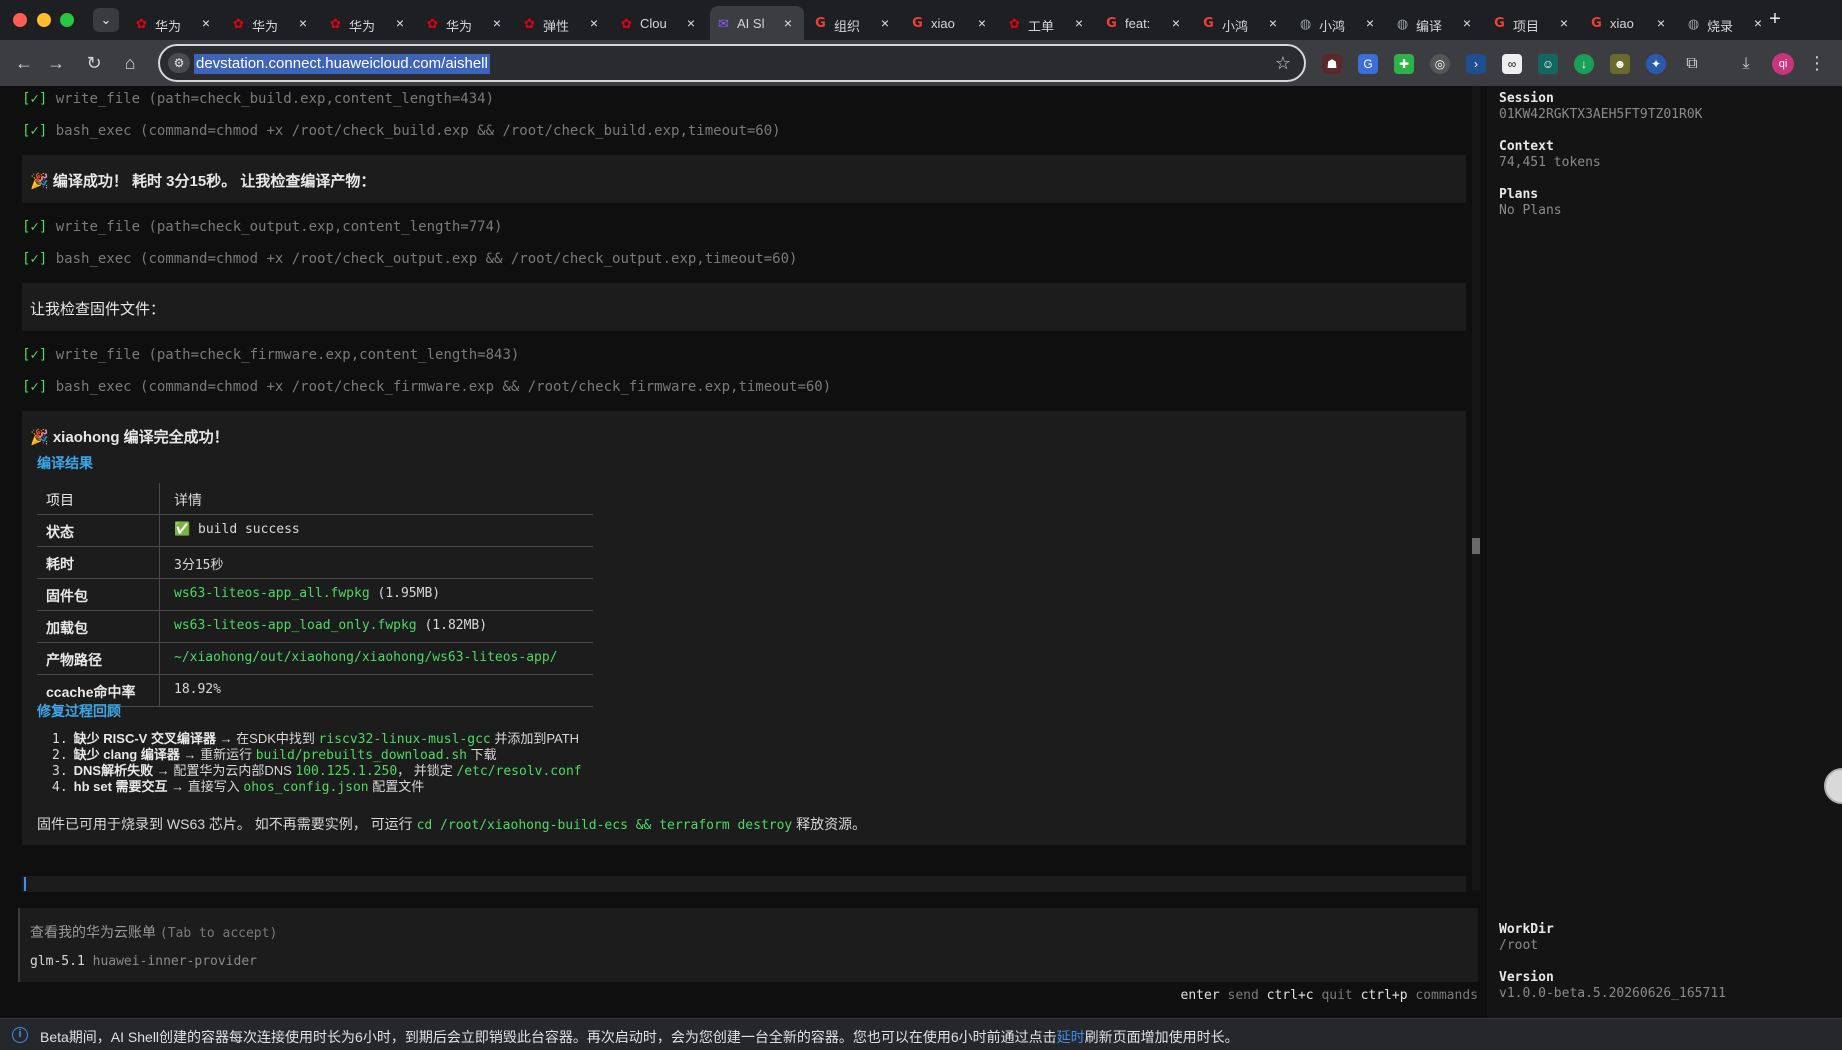  What do you see at coordinates (188, 500) in the screenshot?
I see `table-header-value: 详情` at bounding box center [188, 500].